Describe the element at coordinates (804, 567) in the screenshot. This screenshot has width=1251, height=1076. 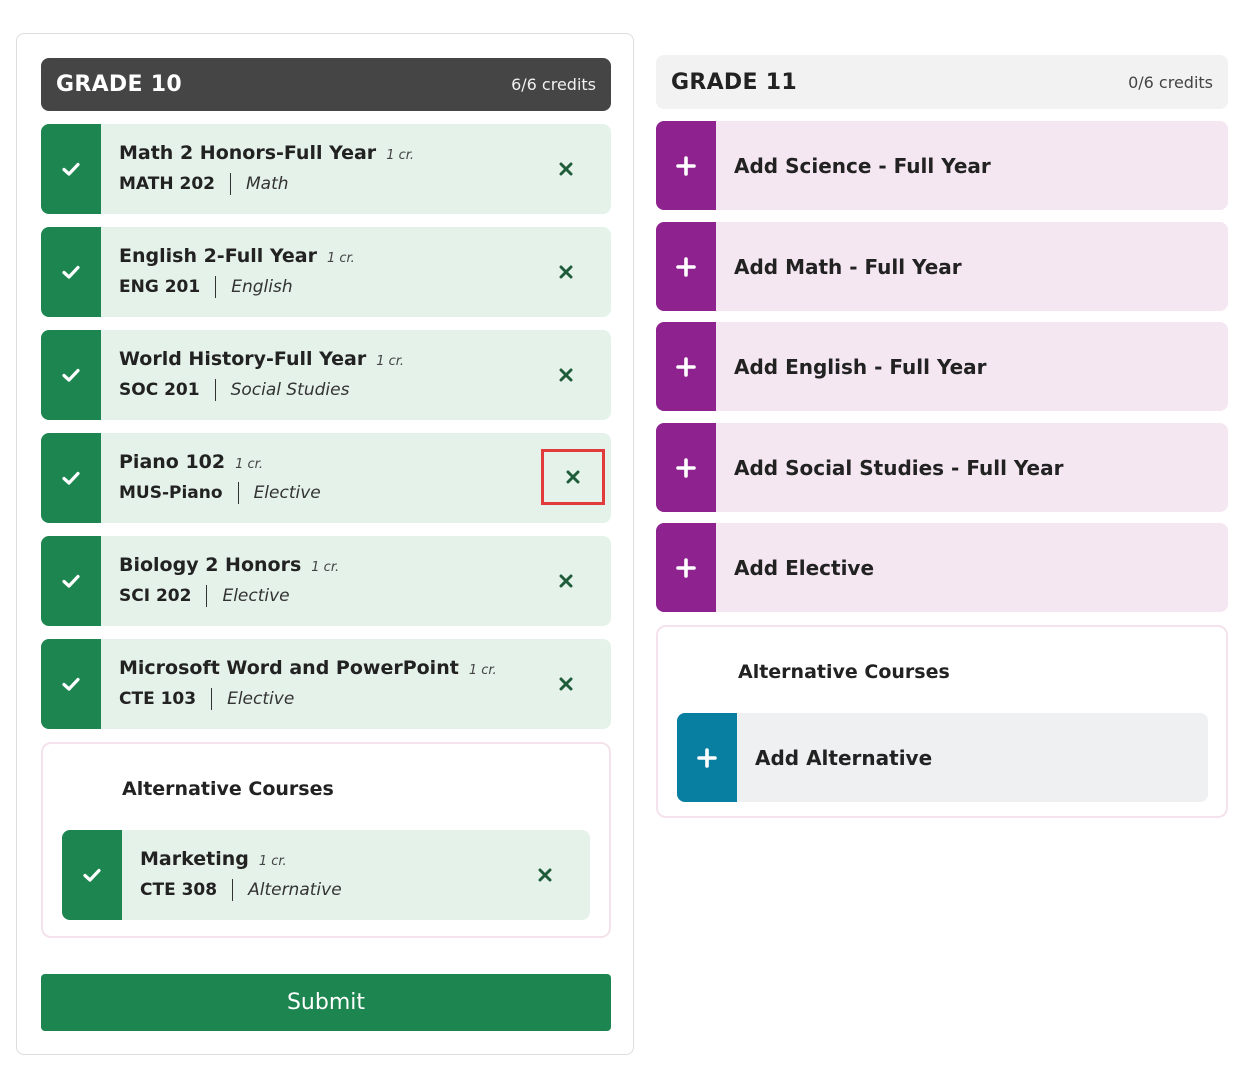
I see `add-label: Add Elective` at that location.